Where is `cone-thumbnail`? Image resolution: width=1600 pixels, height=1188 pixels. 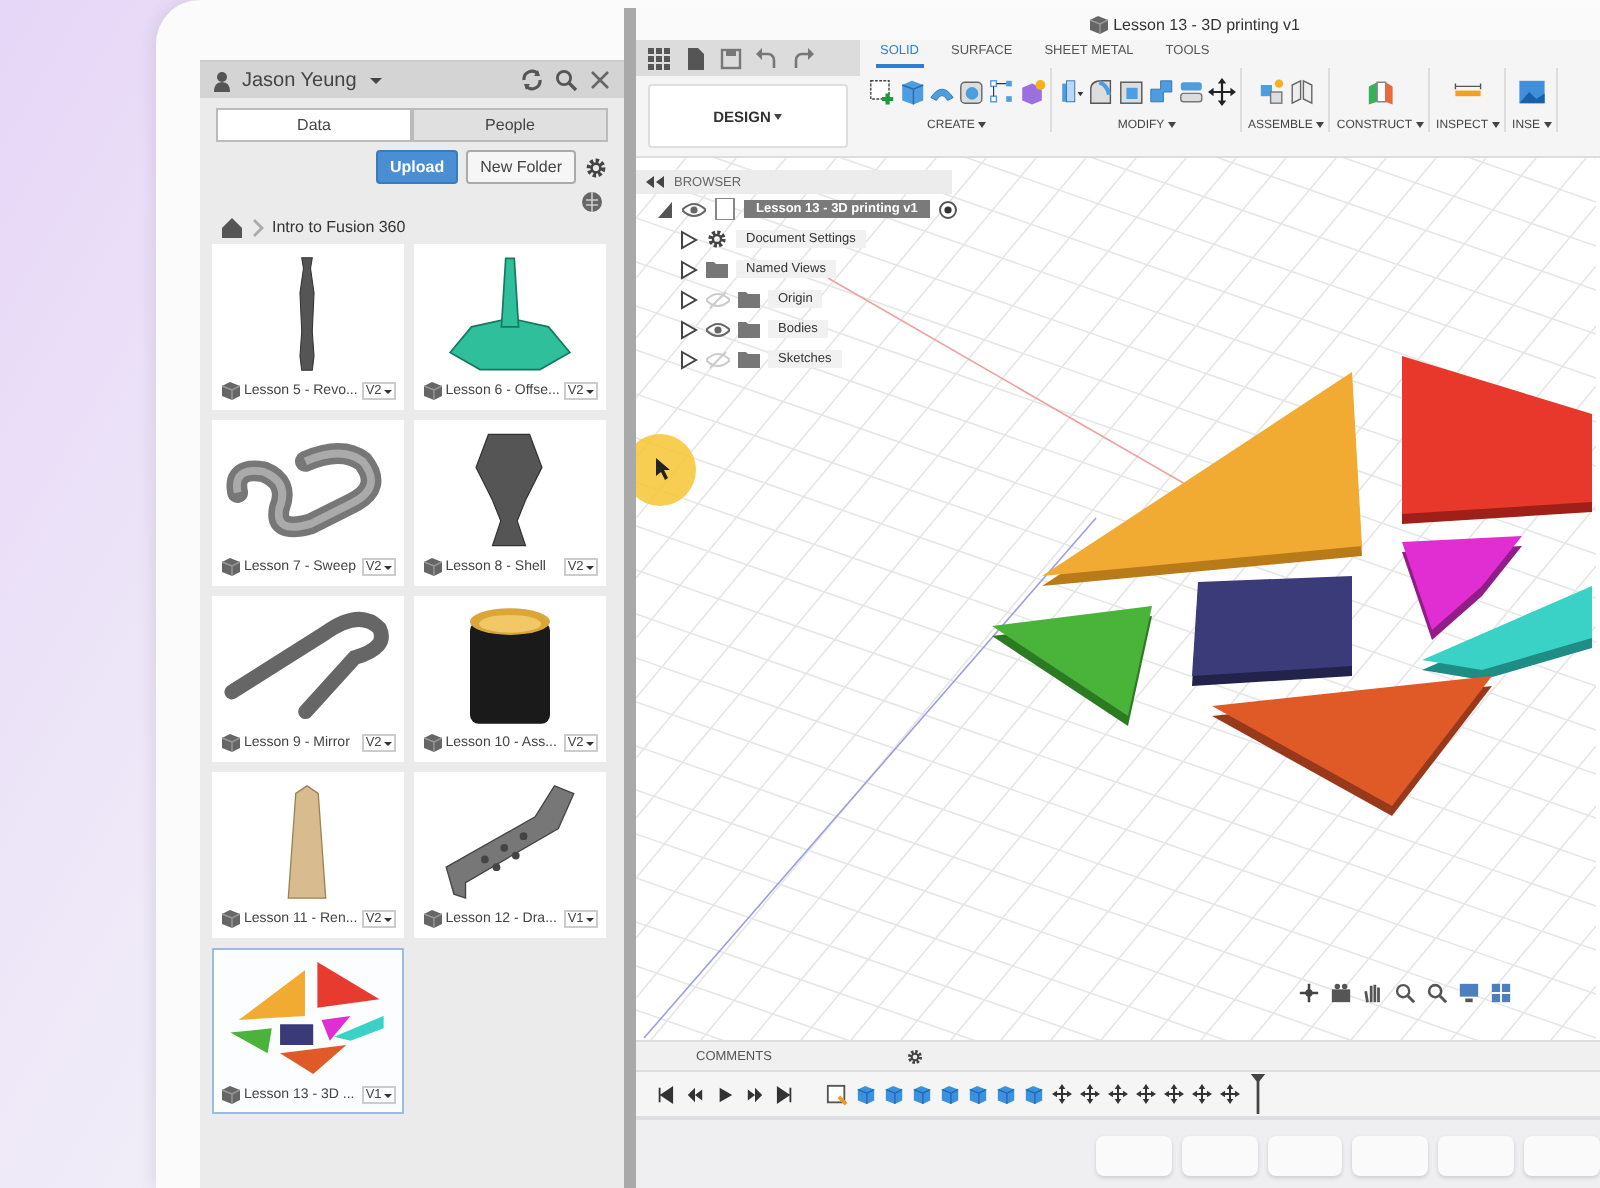 cone-thumbnail is located at coordinates (509, 313).